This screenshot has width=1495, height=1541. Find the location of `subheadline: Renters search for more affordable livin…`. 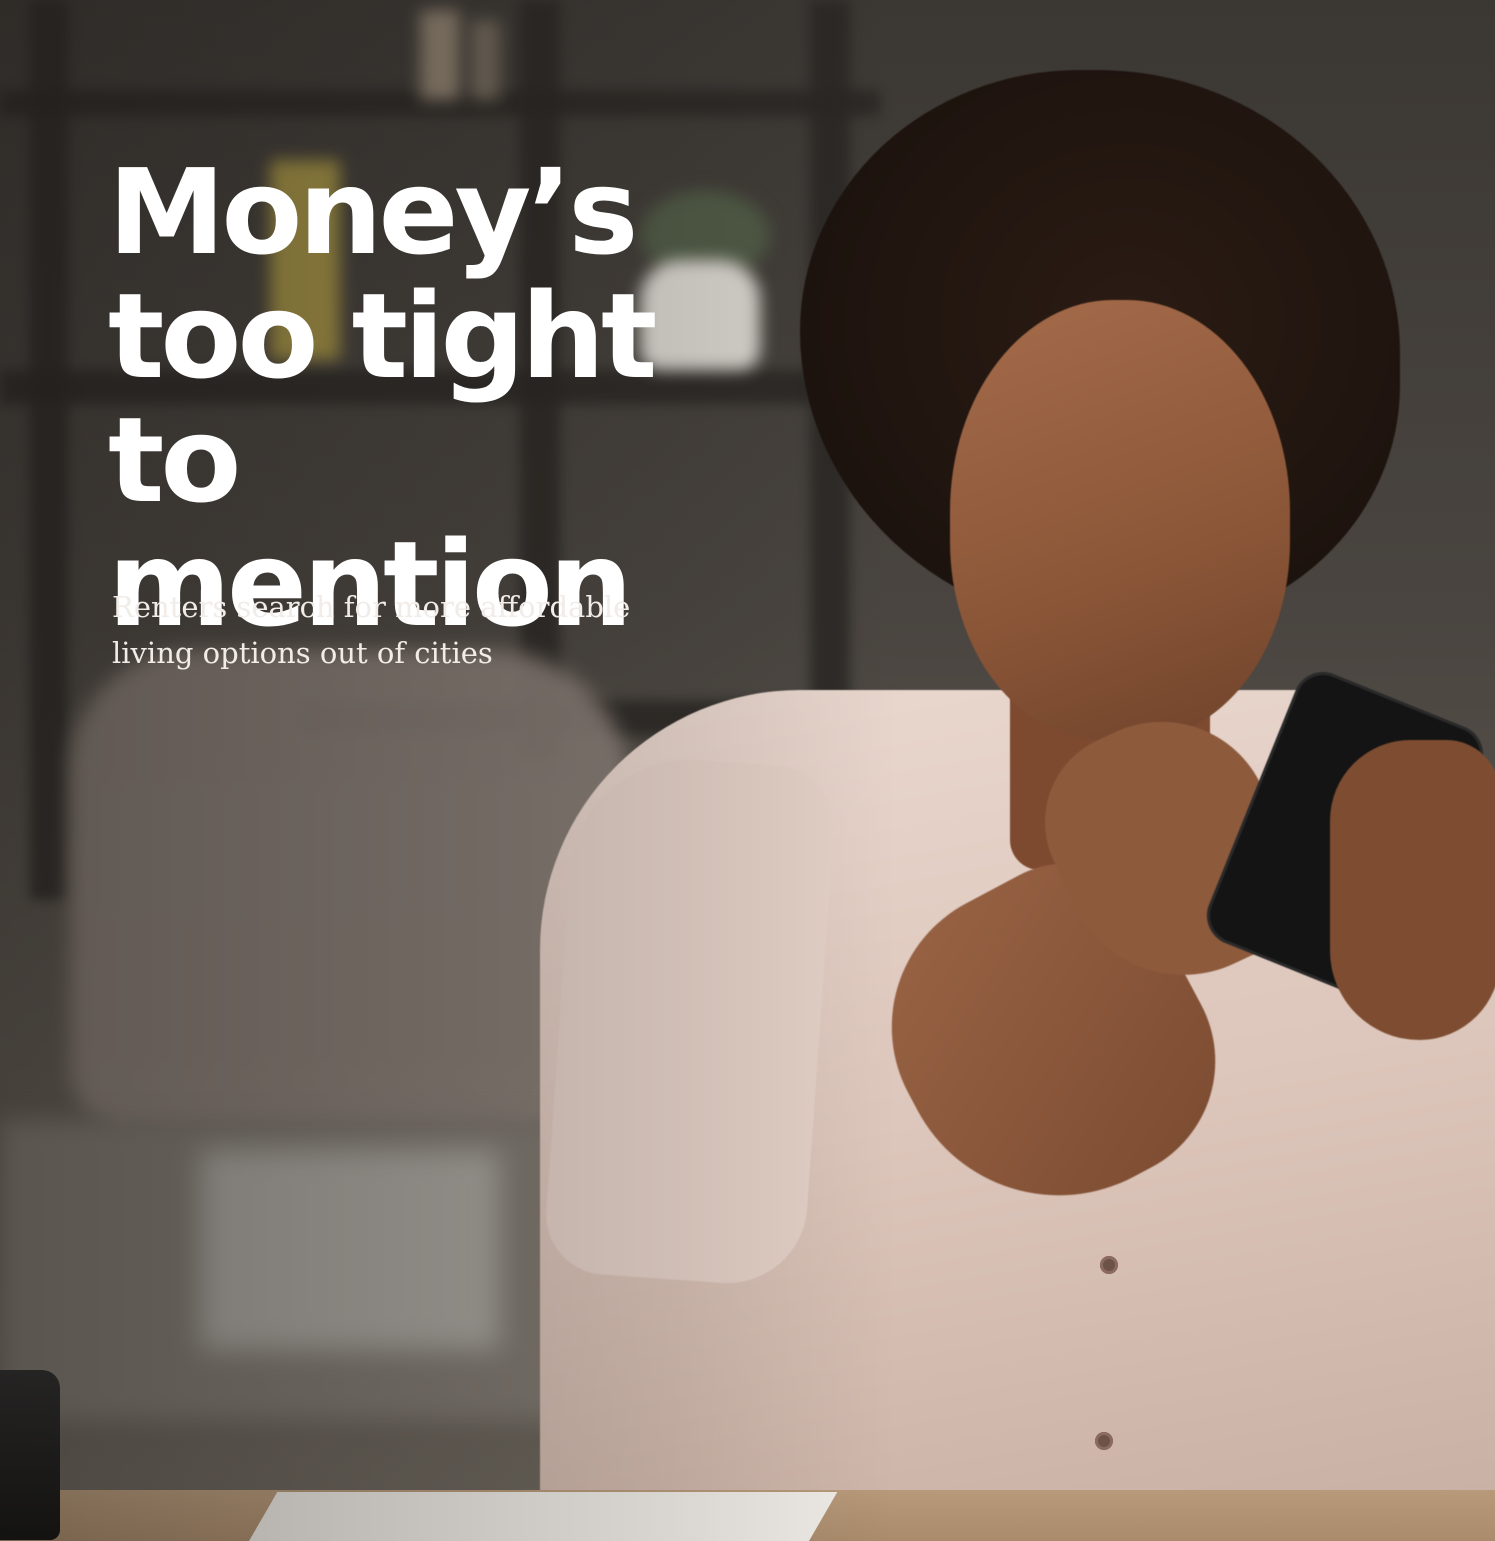

subheadline: Renters search for more affordable livin… is located at coordinates (371, 630).